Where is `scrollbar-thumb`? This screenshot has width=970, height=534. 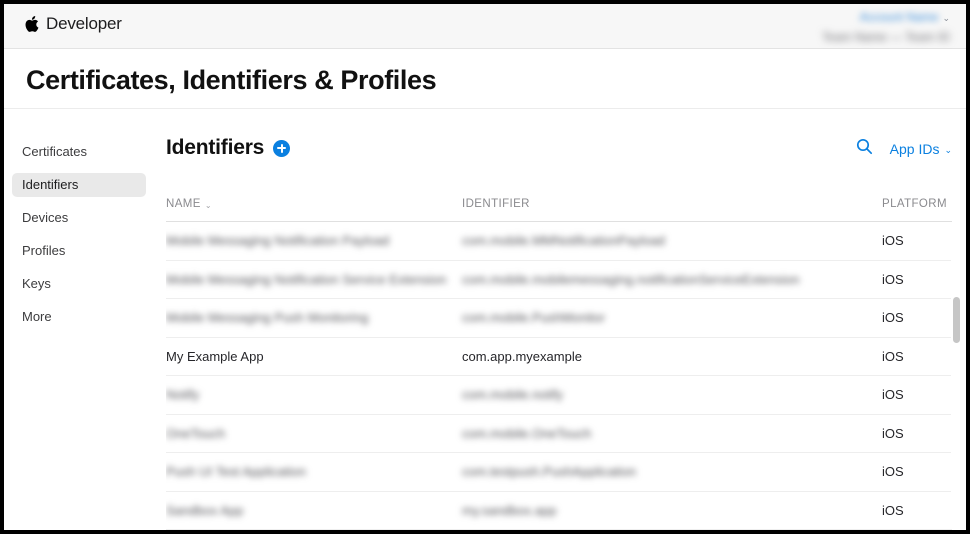 scrollbar-thumb is located at coordinates (956, 320).